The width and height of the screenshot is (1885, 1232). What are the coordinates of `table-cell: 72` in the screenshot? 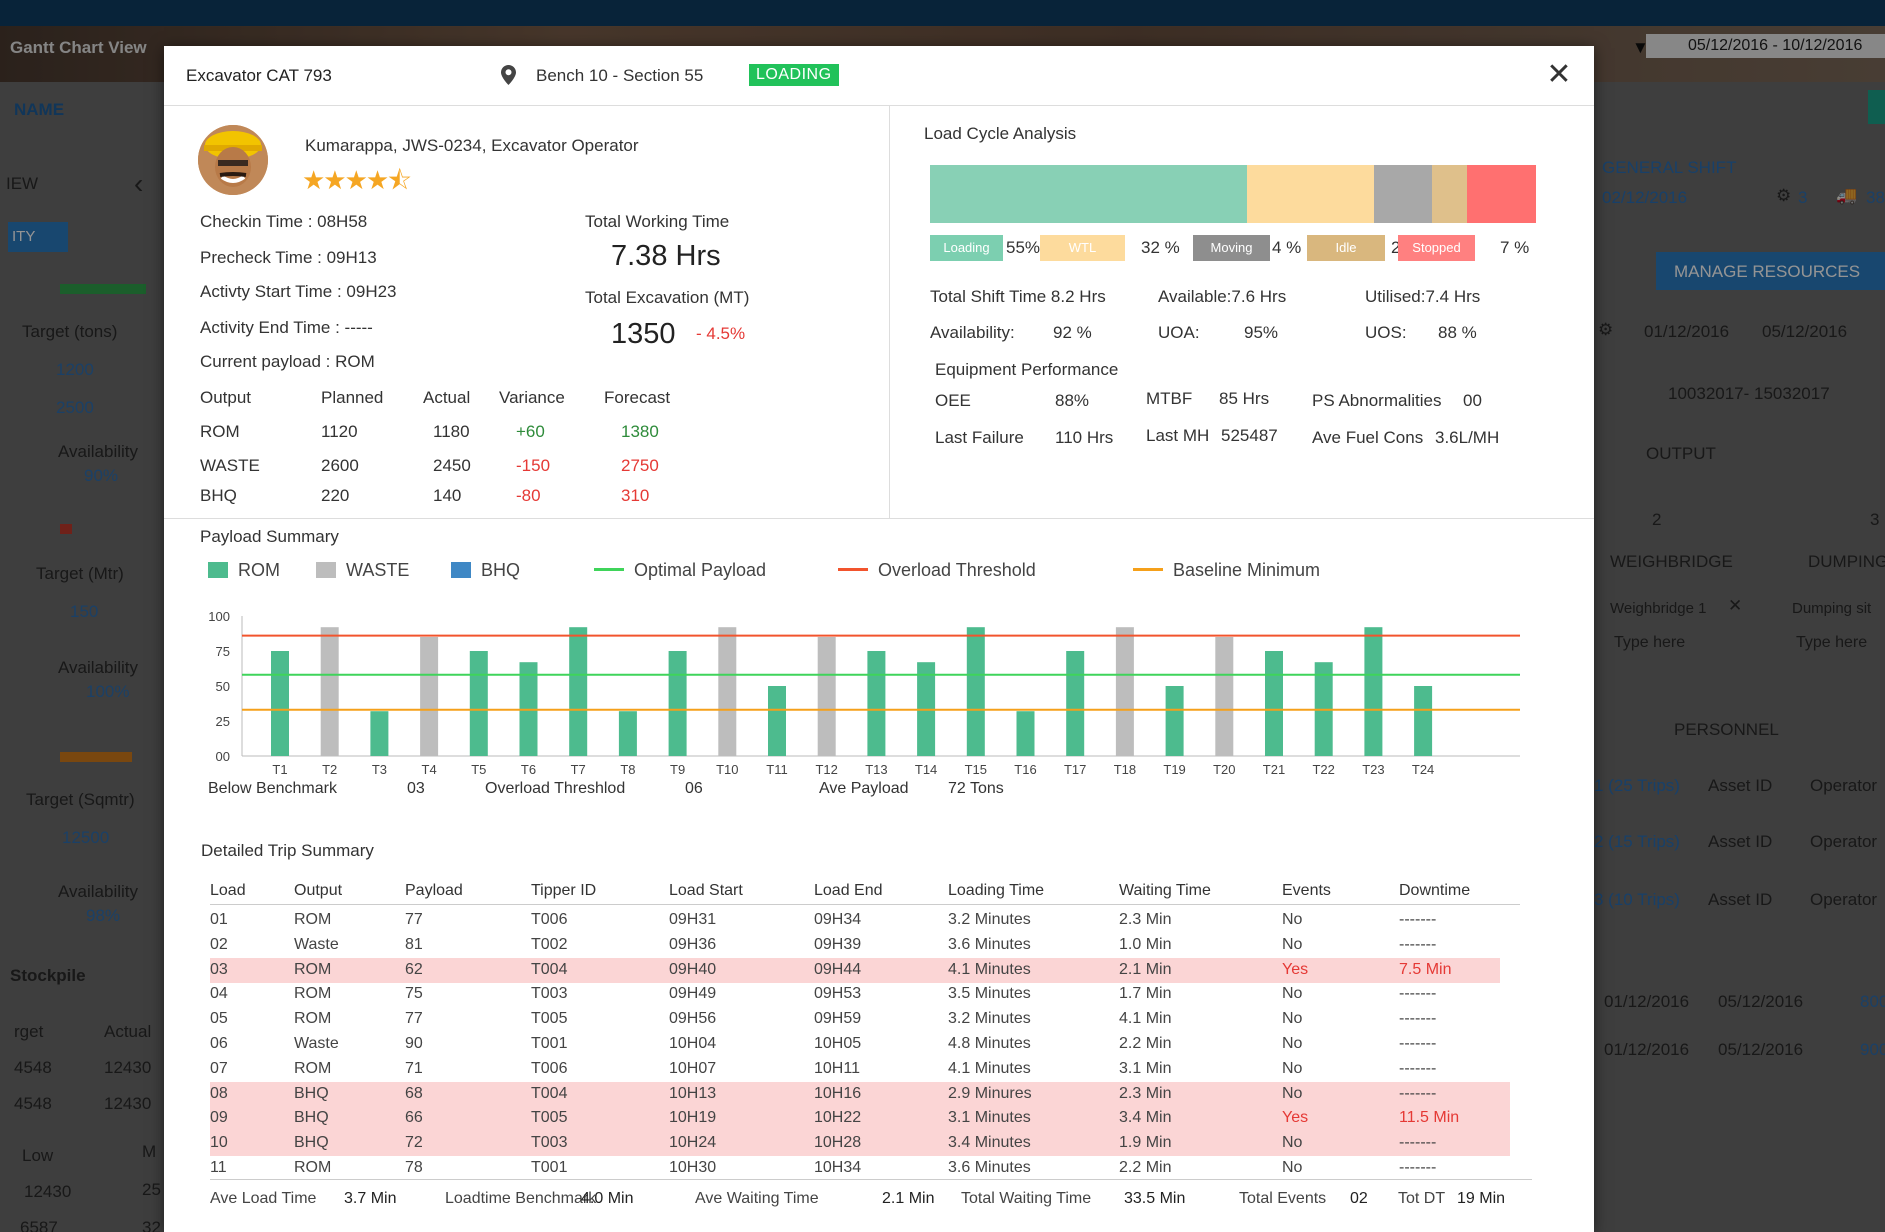 It's located at (414, 1143).